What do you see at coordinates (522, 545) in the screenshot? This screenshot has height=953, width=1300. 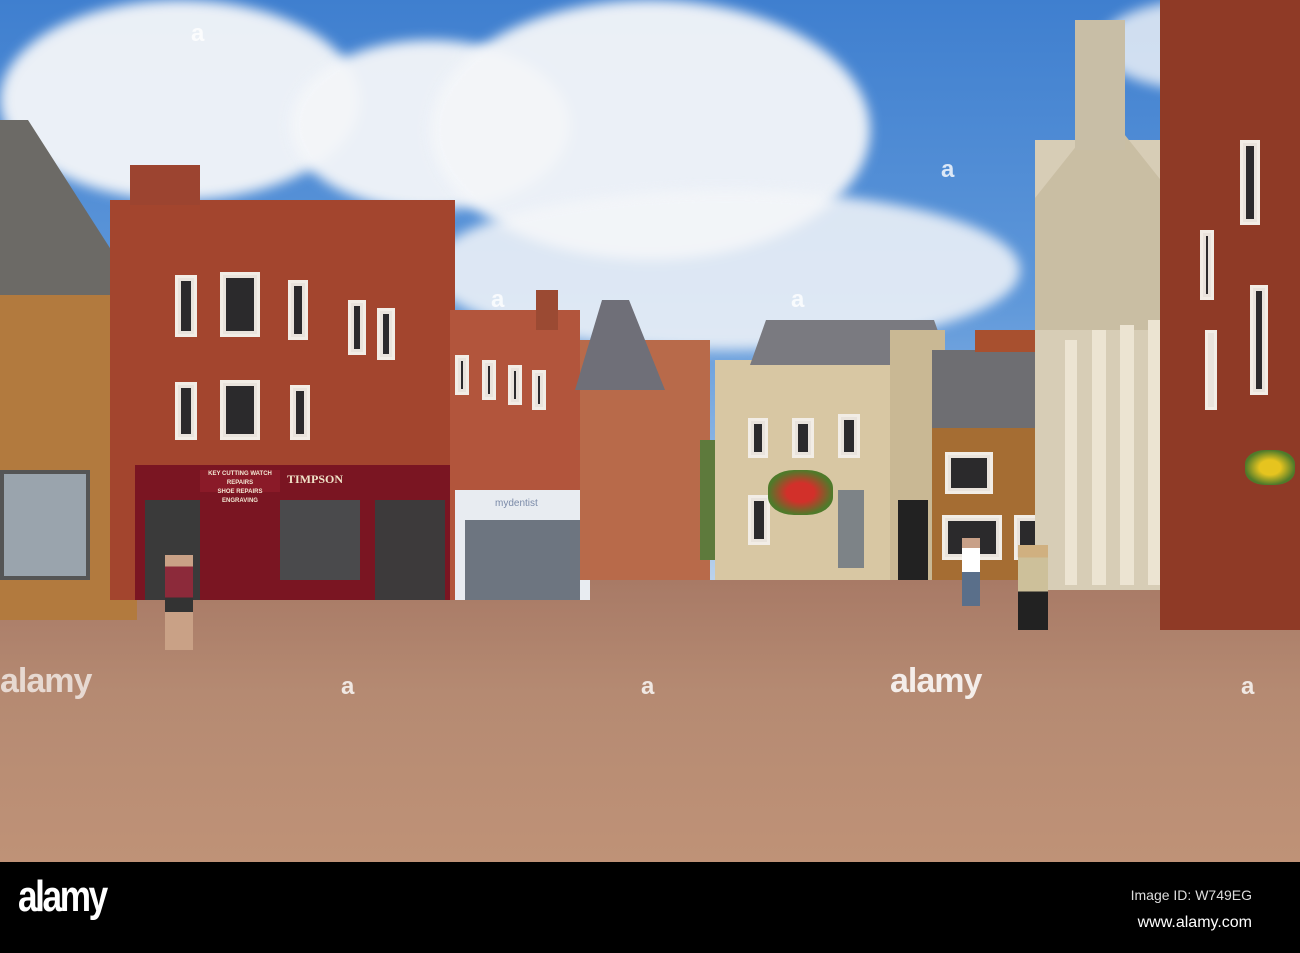 I see `dentist-shopfront: mydentist` at bounding box center [522, 545].